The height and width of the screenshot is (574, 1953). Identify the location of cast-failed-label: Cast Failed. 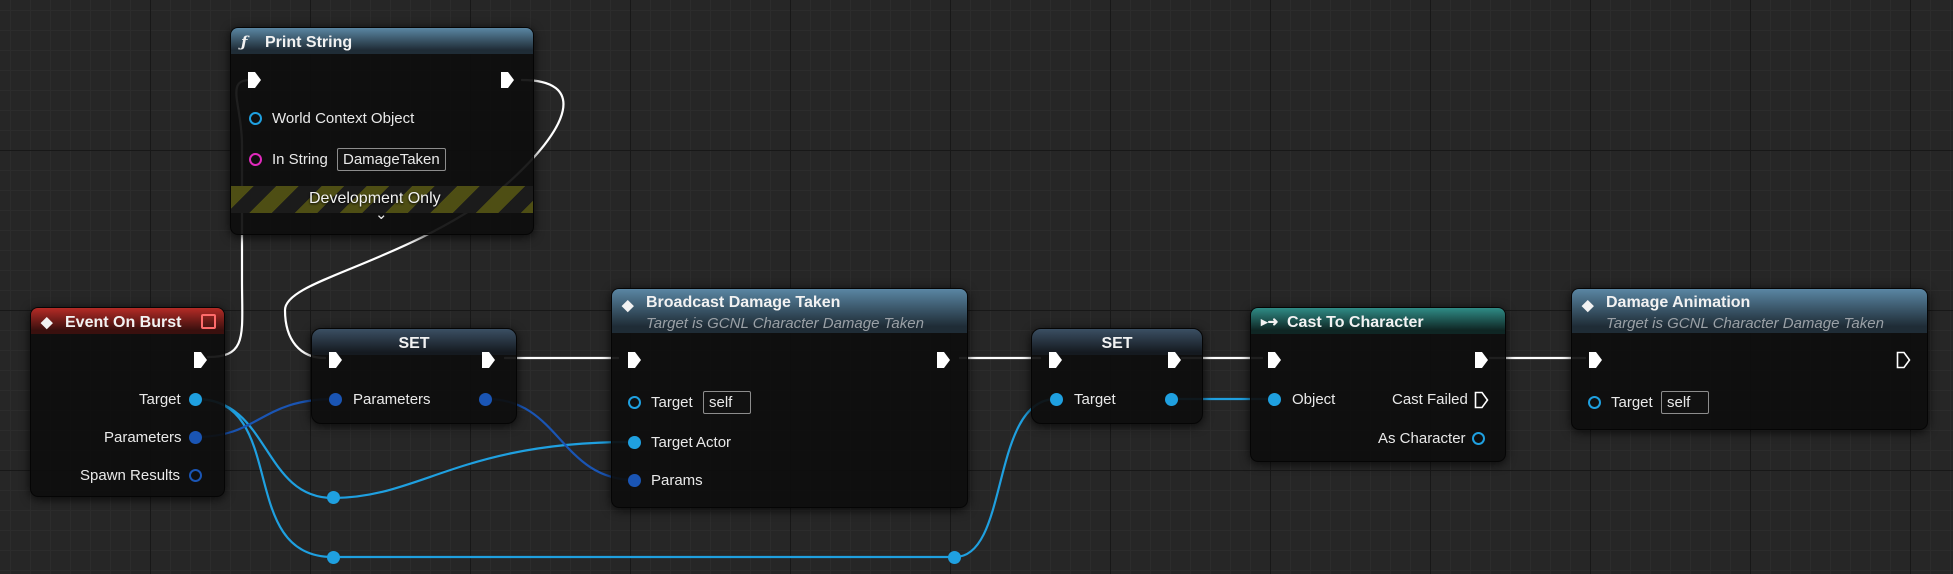
(1430, 399).